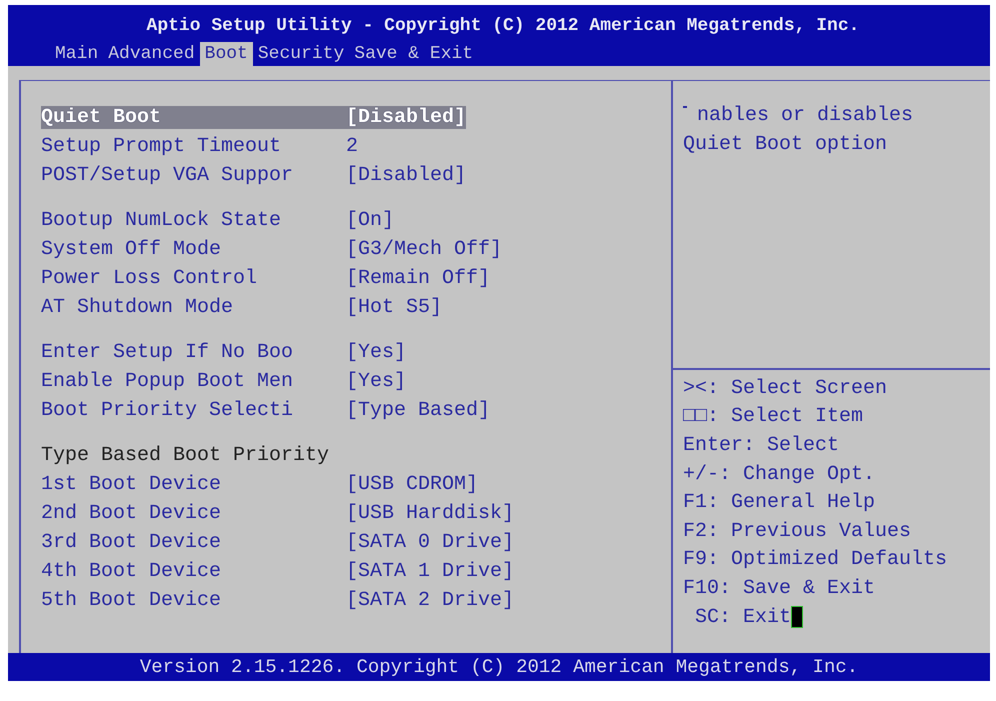 The image size is (996, 701). What do you see at coordinates (503, 26) in the screenshot?
I see `window-title: Aptio Setup Utility - Copyright (C) 2012 American Megatrends, Inc.` at bounding box center [503, 26].